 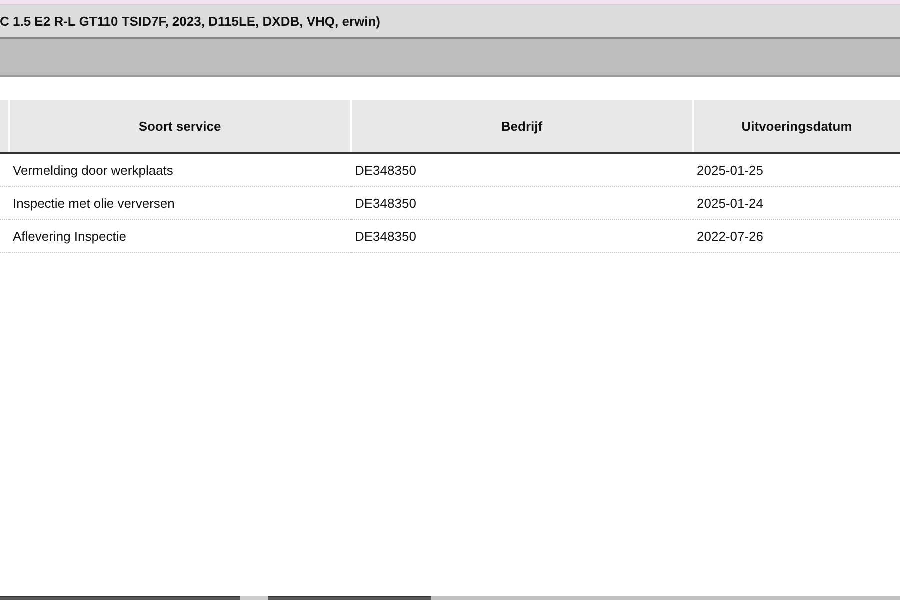 What do you see at coordinates (796, 169) in the screenshot?
I see `table-cell: 2025-01-25` at bounding box center [796, 169].